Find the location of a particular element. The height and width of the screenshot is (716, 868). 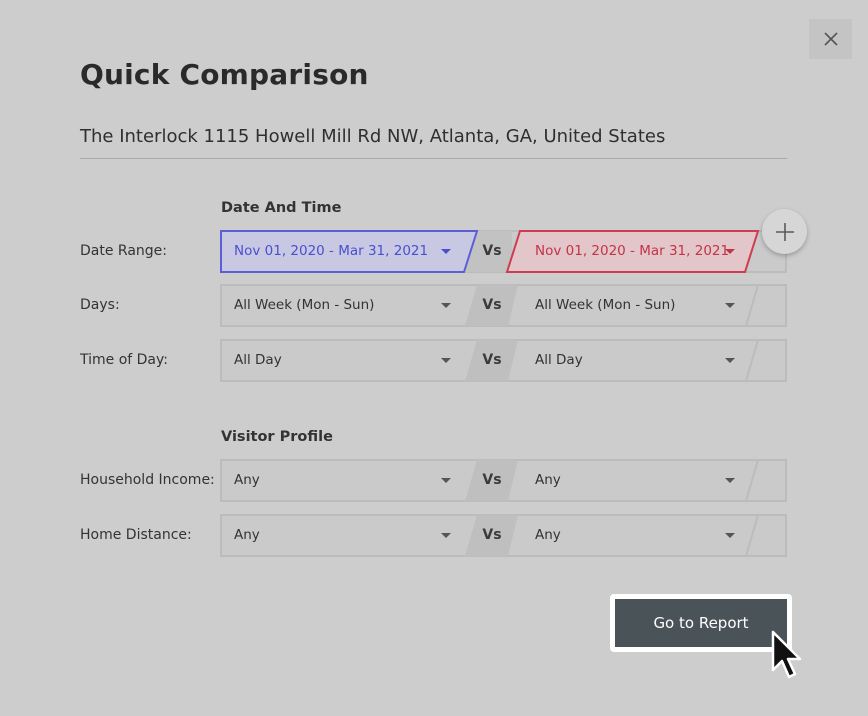

date-range-right-value: Nov 01, 2020 - Mar 31, 2021 is located at coordinates (632, 251).